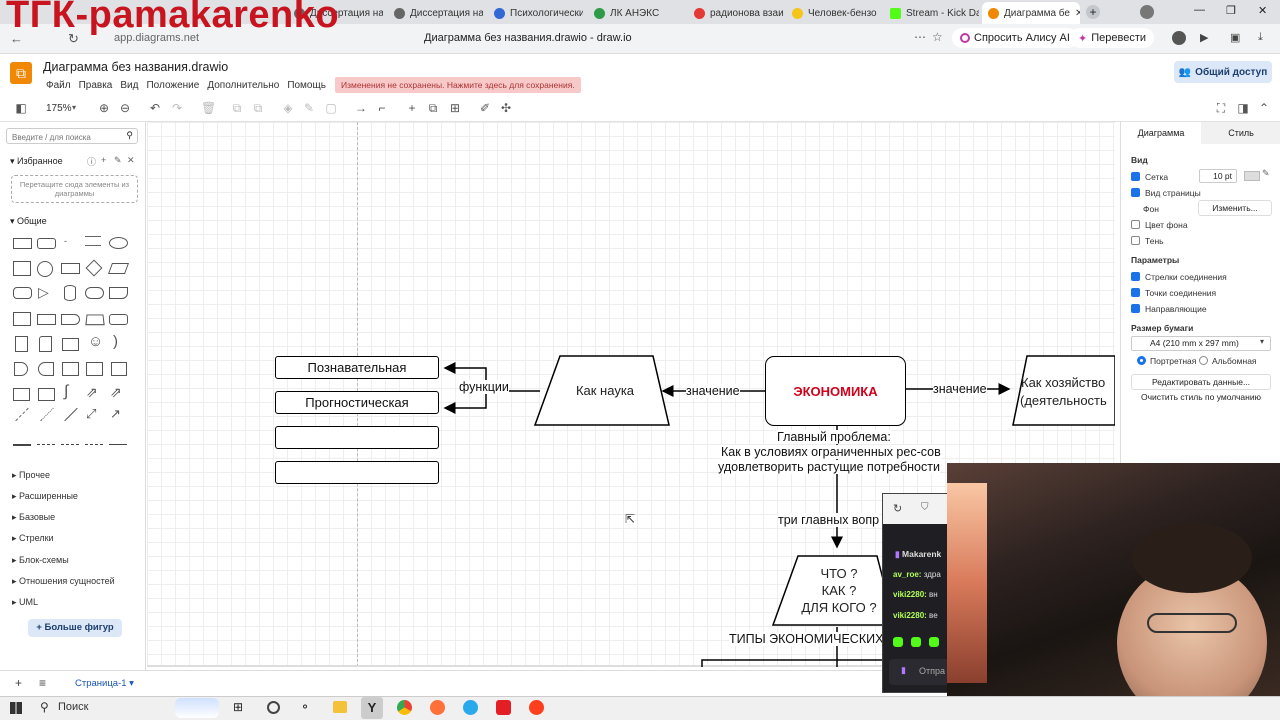 The image size is (1280, 720). What do you see at coordinates (22, 414) in the screenshot?
I see `dashed-line-shape` at bounding box center [22, 414].